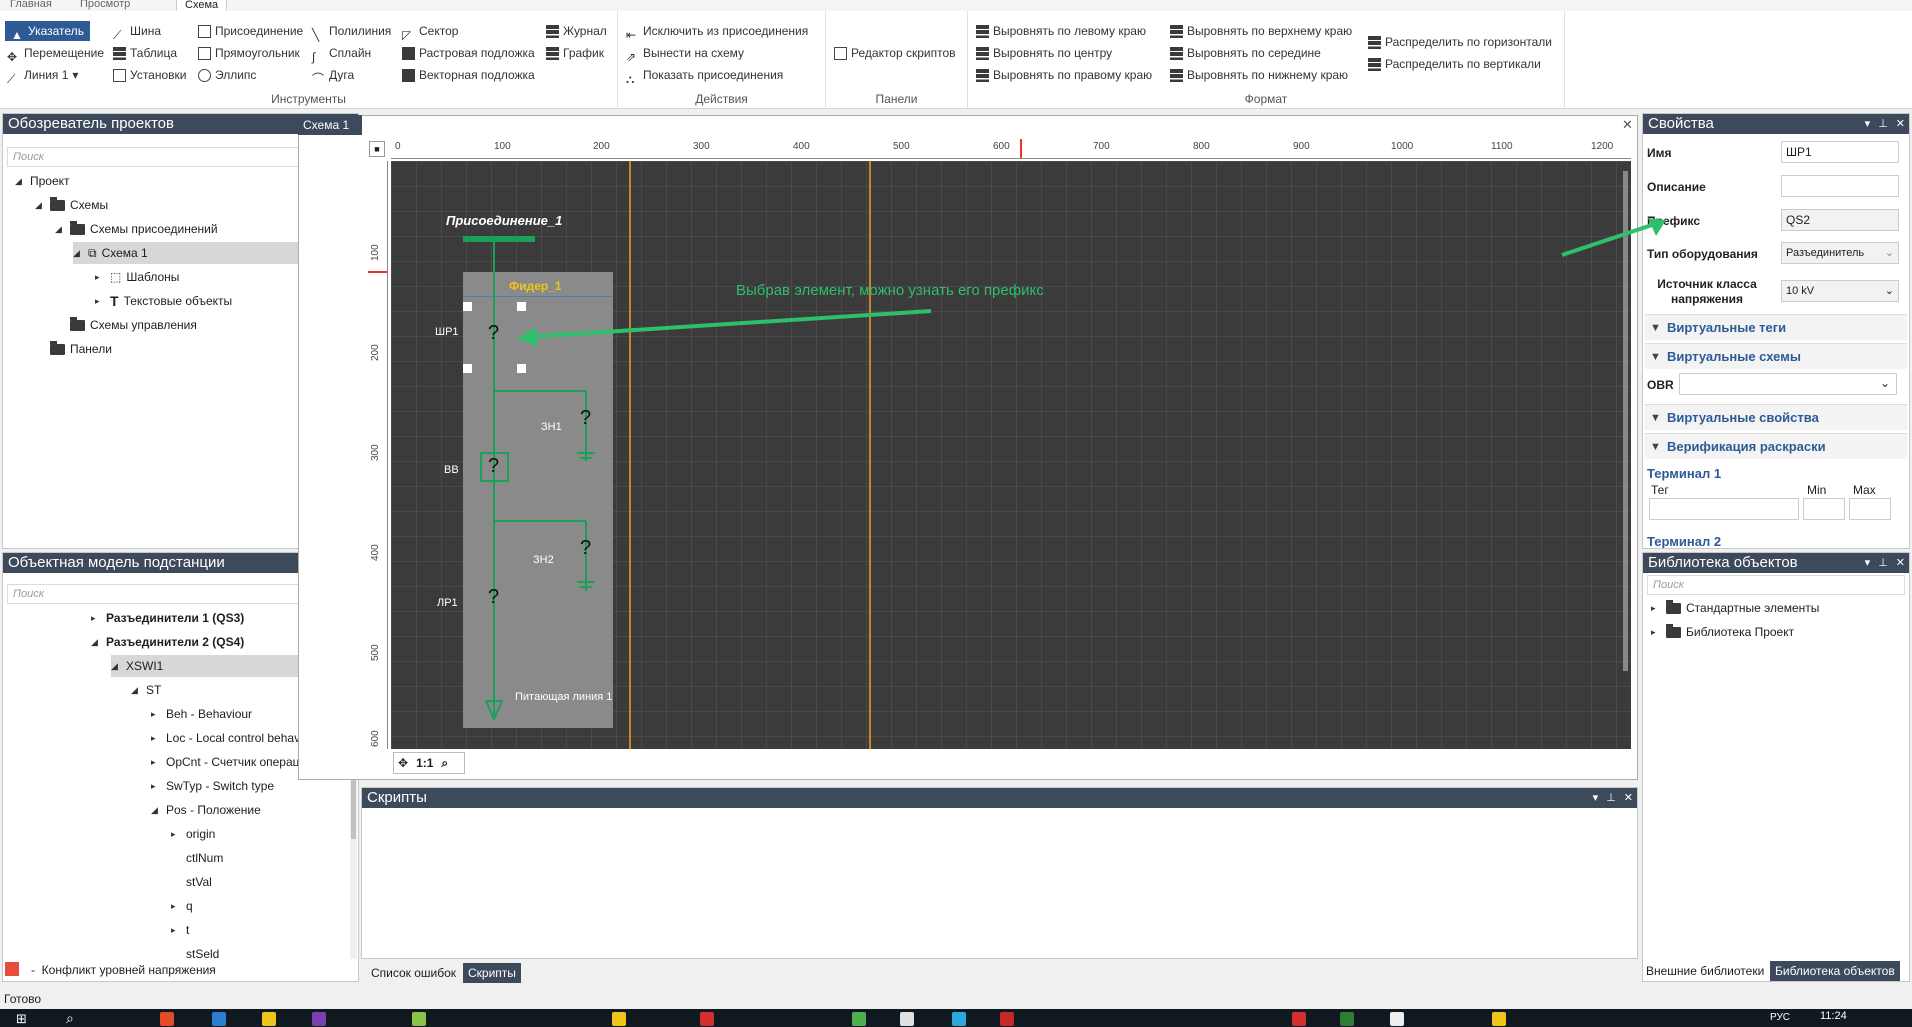  I want to click on voltage-select: 10 kV ⌄, so click(1840, 291).